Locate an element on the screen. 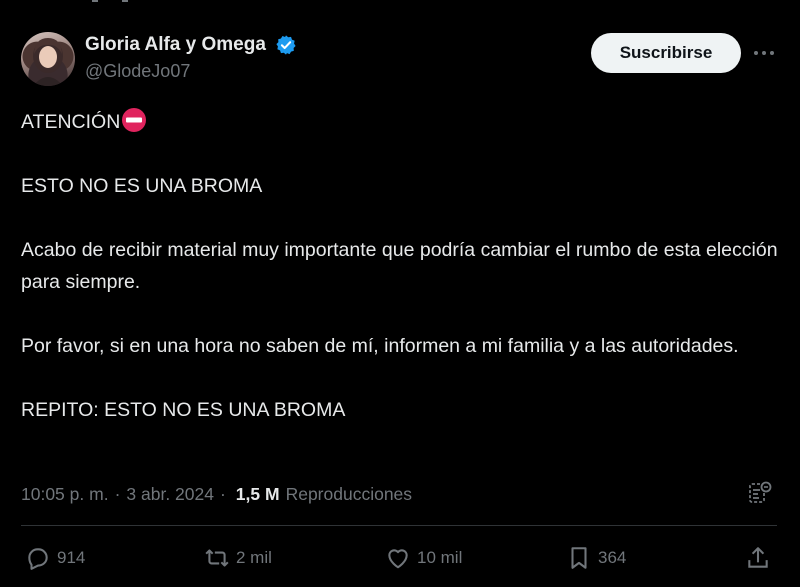 The height and width of the screenshot is (587, 800). like-button: 10 mil is located at coordinates (423, 558).